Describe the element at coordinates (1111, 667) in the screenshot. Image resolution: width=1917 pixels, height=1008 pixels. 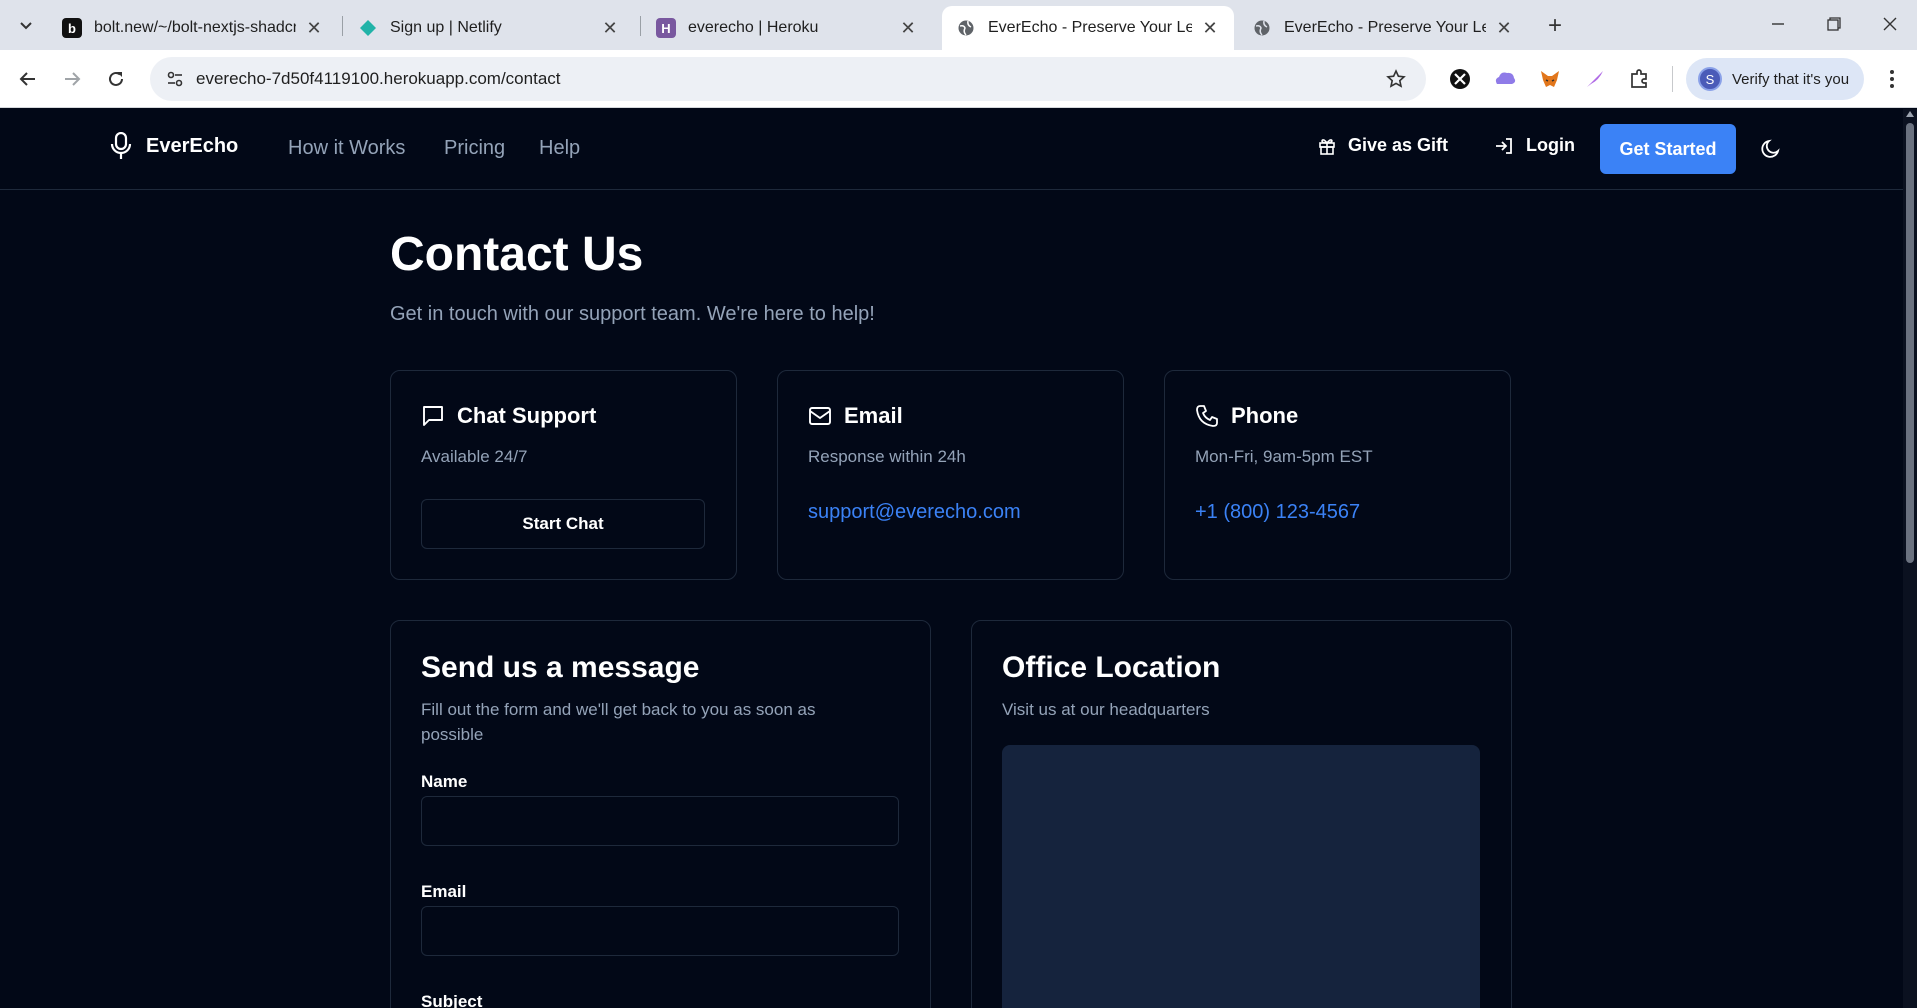
I see `office-title: Office Location` at that location.